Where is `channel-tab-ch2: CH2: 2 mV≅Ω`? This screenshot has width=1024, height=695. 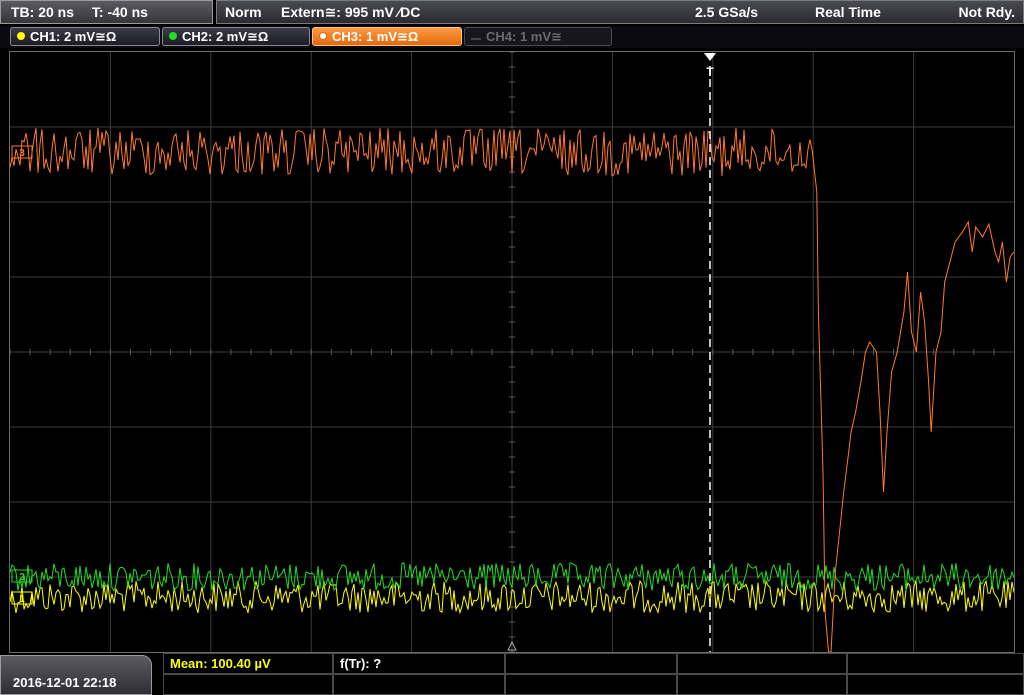
channel-tab-ch2: CH2: 2 mV≅Ω is located at coordinates (236, 36).